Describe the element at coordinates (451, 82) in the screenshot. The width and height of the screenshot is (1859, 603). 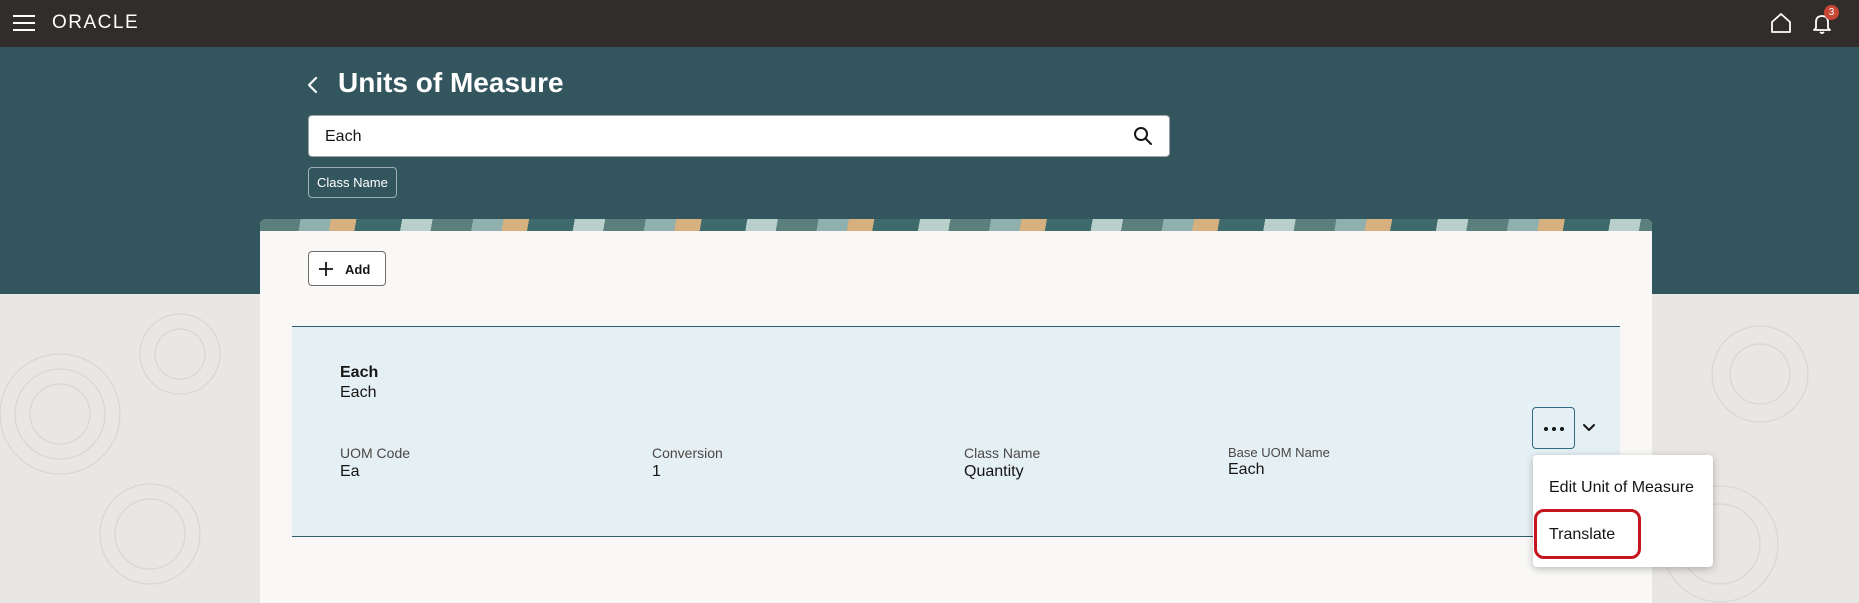
I see `page-title: Units of Measure` at that location.